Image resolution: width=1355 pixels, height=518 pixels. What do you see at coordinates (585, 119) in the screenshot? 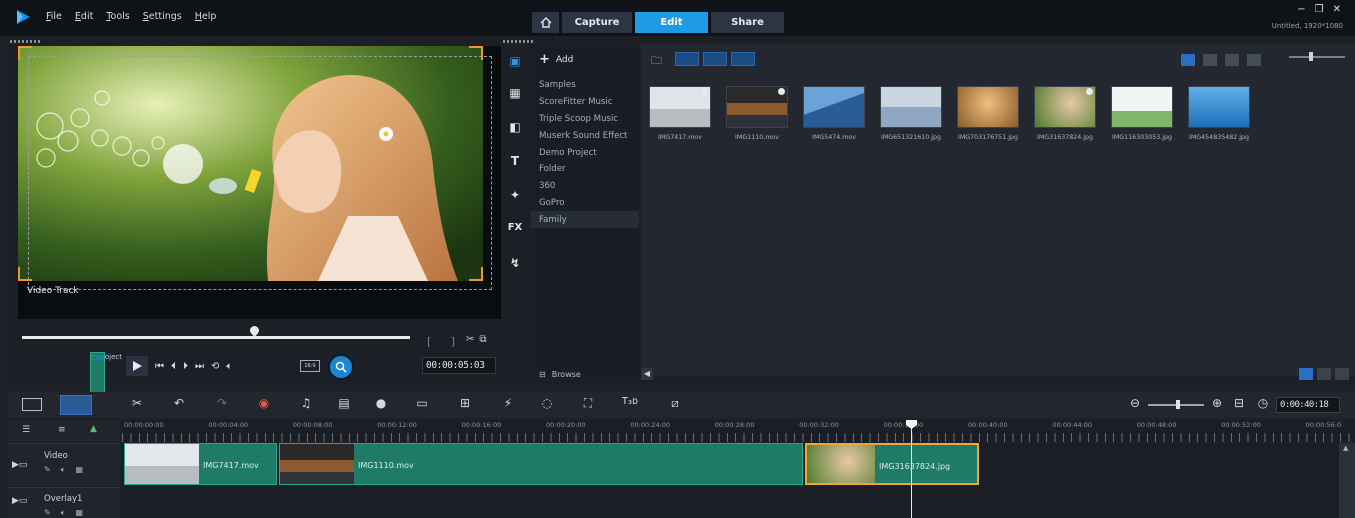
I see `folder-item: Triple Scoop Music` at bounding box center [585, 119].